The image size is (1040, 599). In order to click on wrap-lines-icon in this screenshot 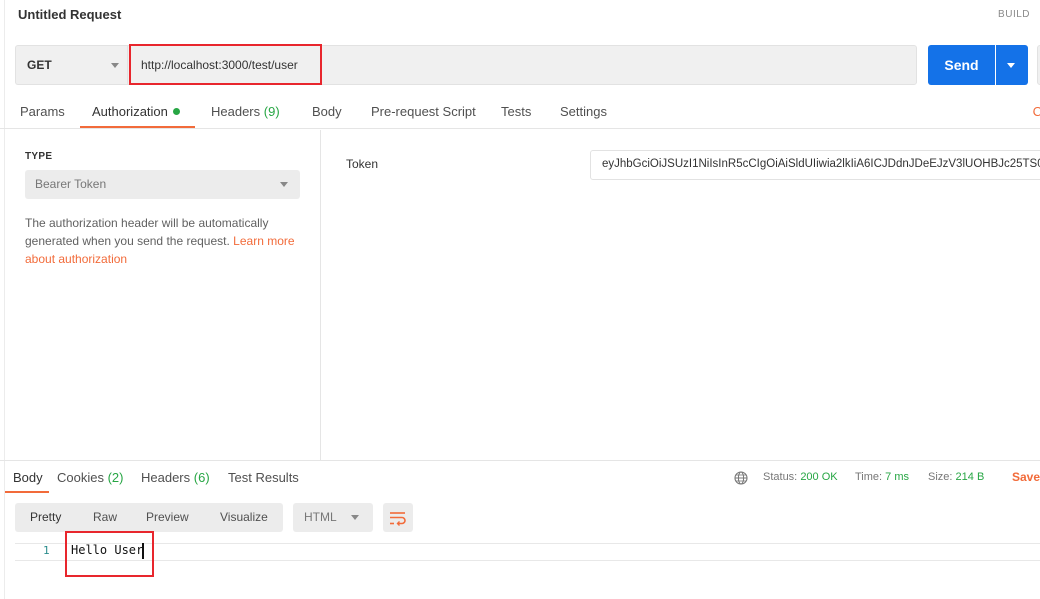, I will do `click(398, 519)`.